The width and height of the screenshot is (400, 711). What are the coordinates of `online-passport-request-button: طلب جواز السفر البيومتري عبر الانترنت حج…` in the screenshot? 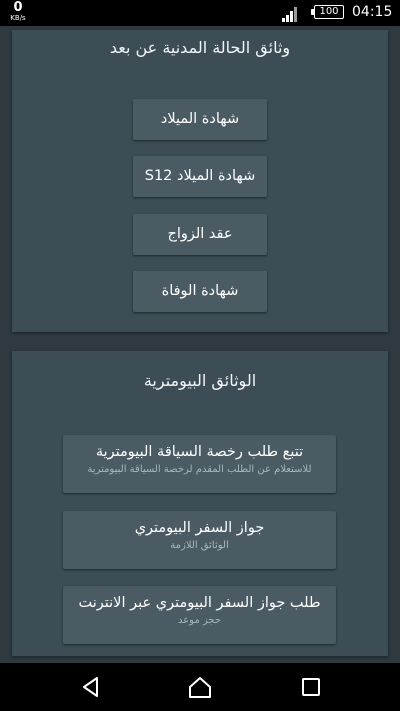 It's located at (199, 615).